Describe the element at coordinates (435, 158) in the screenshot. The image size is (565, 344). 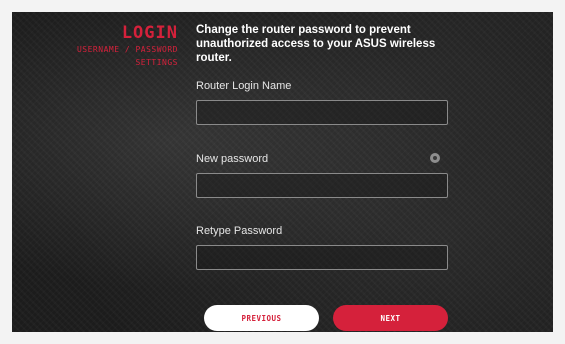
I see `eye-icon` at that location.